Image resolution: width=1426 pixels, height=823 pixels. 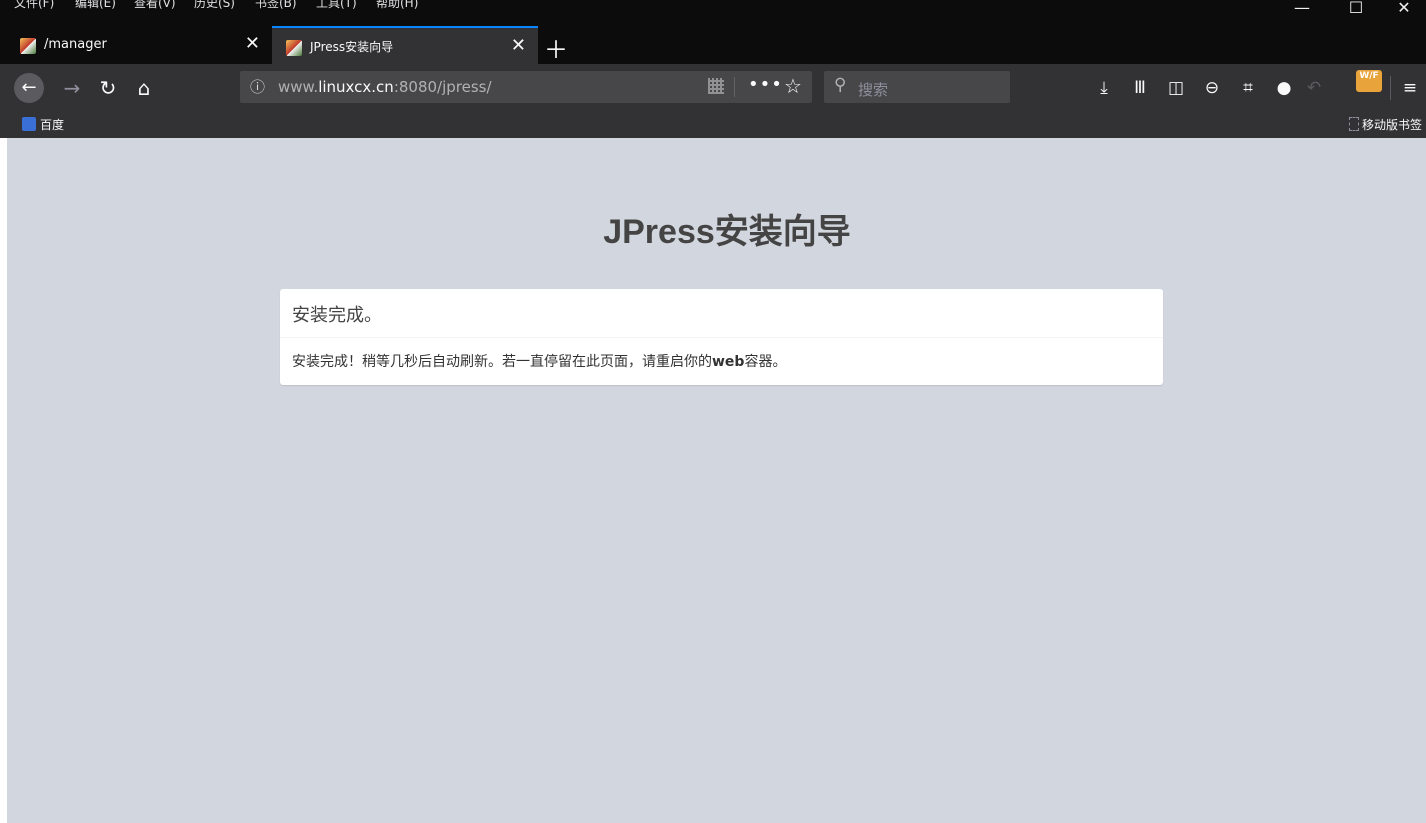 I want to click on site-info-icon: ⓘ, so click(x=257, y=86).